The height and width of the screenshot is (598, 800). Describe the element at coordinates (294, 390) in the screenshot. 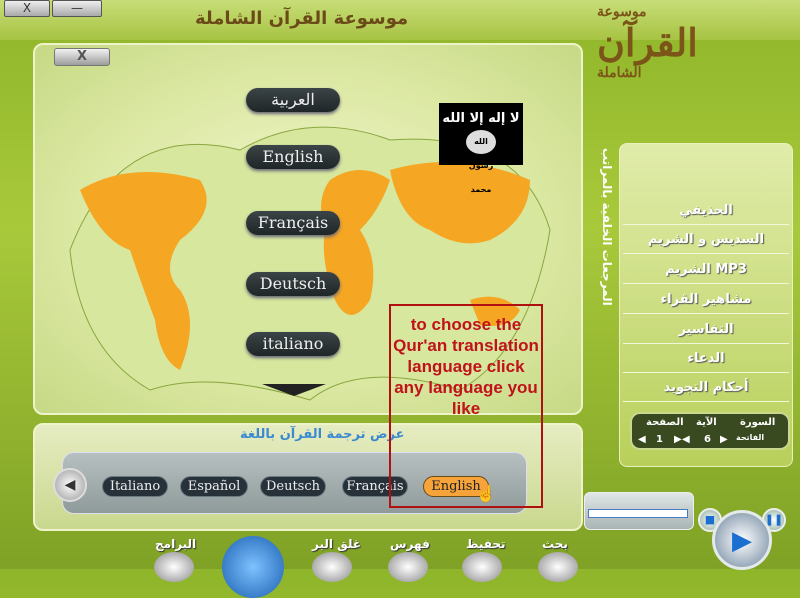

I see `scroll-down-arrow-icon` at that location.